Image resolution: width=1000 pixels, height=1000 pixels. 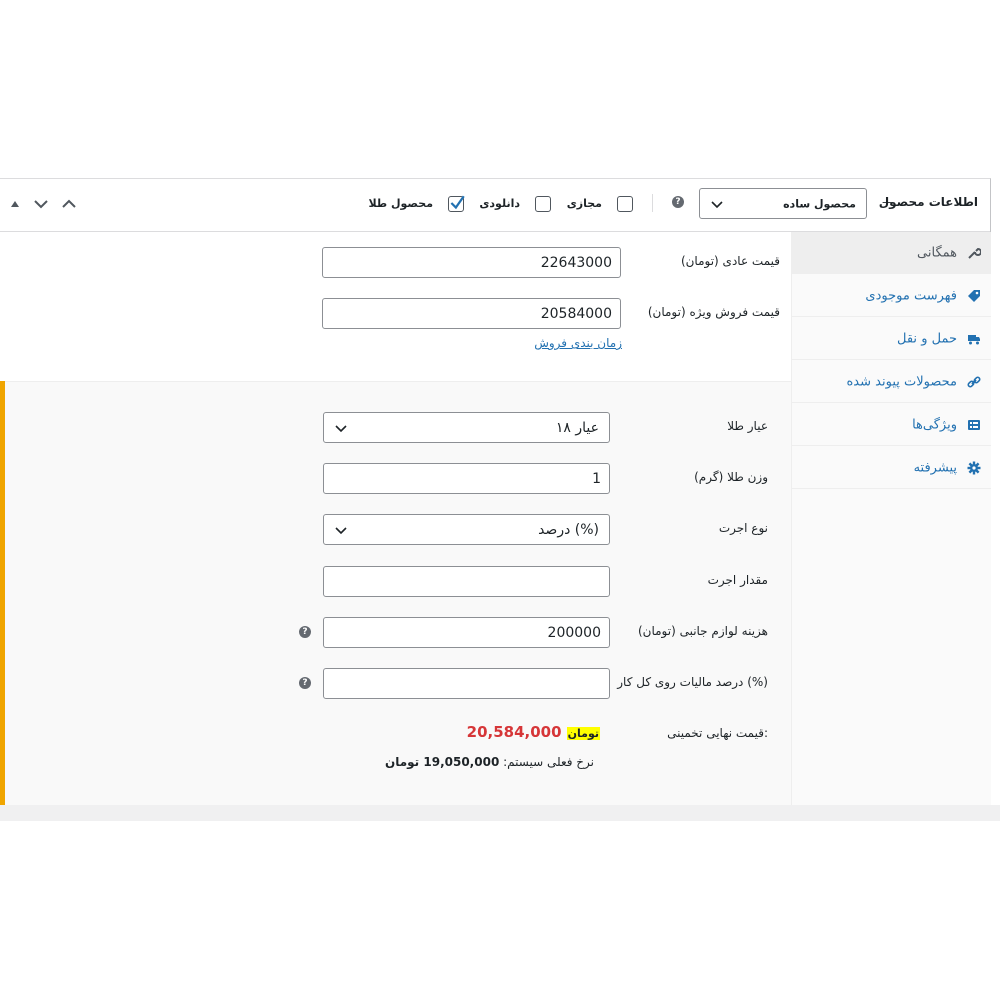 What do you see at coordinates (974, 339) in the screenshot?
I see `truck-icon` at bounding box center [974, 339].